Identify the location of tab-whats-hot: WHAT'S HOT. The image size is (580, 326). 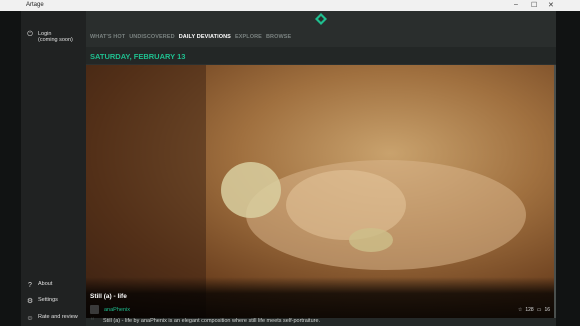
(107, 37).